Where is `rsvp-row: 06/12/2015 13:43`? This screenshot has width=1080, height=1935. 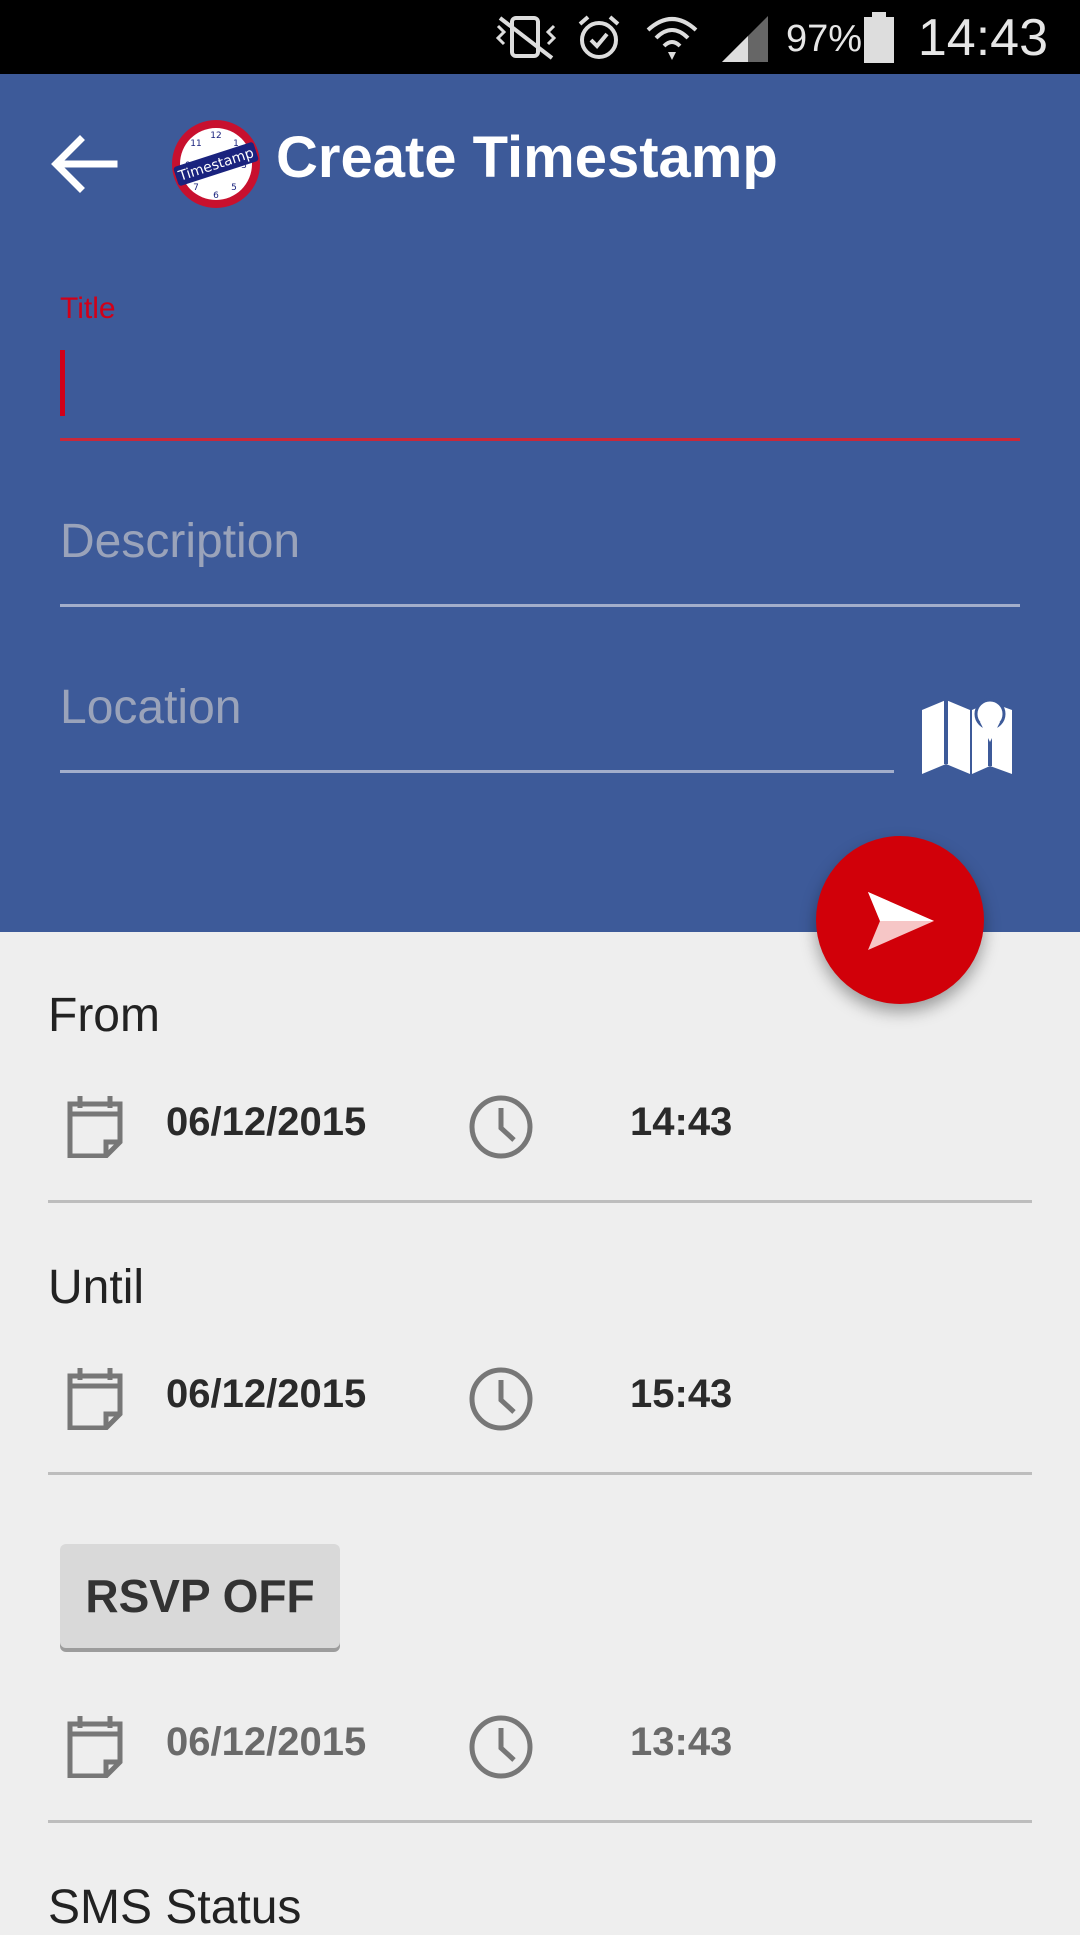
rsvp-row: 06/12/2015 13:43 is located at coordinates (540, 1744).